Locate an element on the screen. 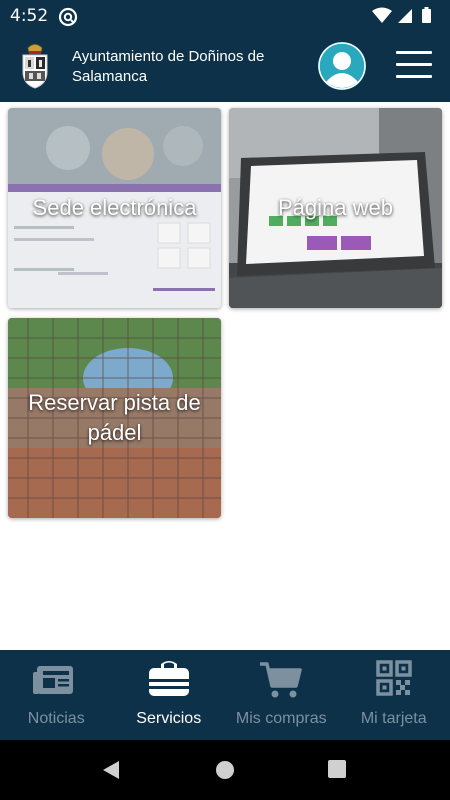  tile-reservar-pista-padel: Reservar pista de pádel is located at coordinates (114, 418).